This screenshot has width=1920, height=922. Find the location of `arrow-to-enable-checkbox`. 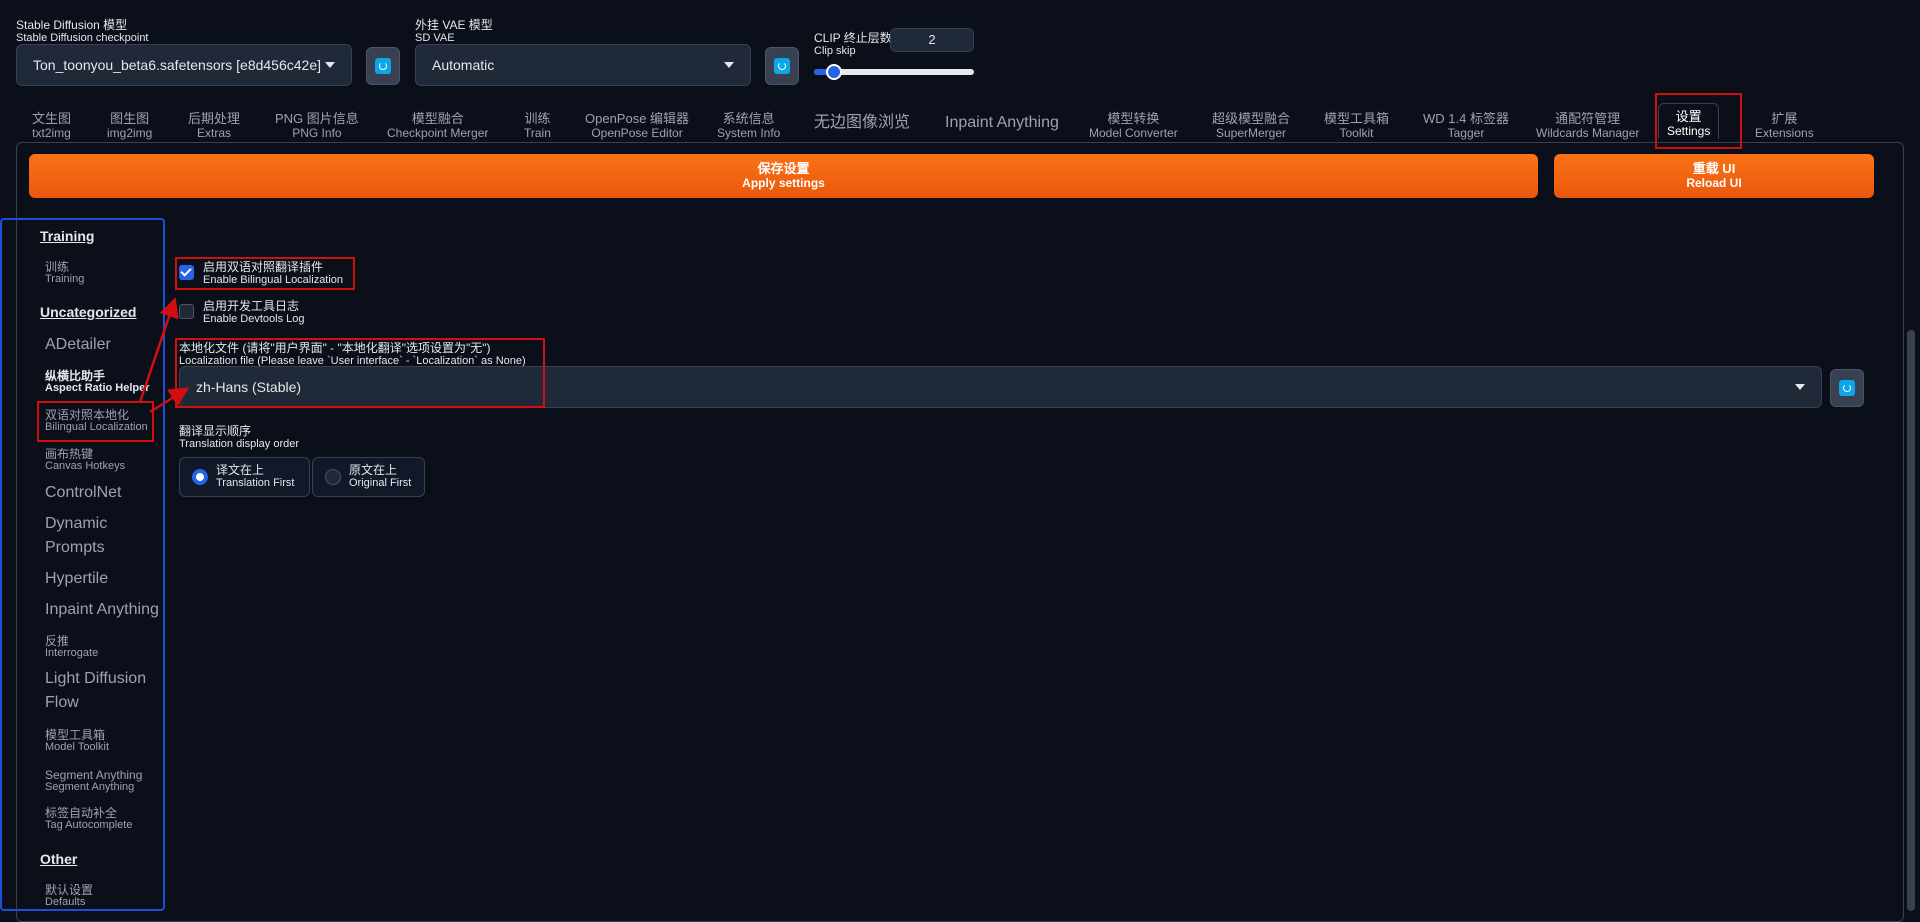

arrow-to-enable-checkbox is located at coordinates (158, 350).